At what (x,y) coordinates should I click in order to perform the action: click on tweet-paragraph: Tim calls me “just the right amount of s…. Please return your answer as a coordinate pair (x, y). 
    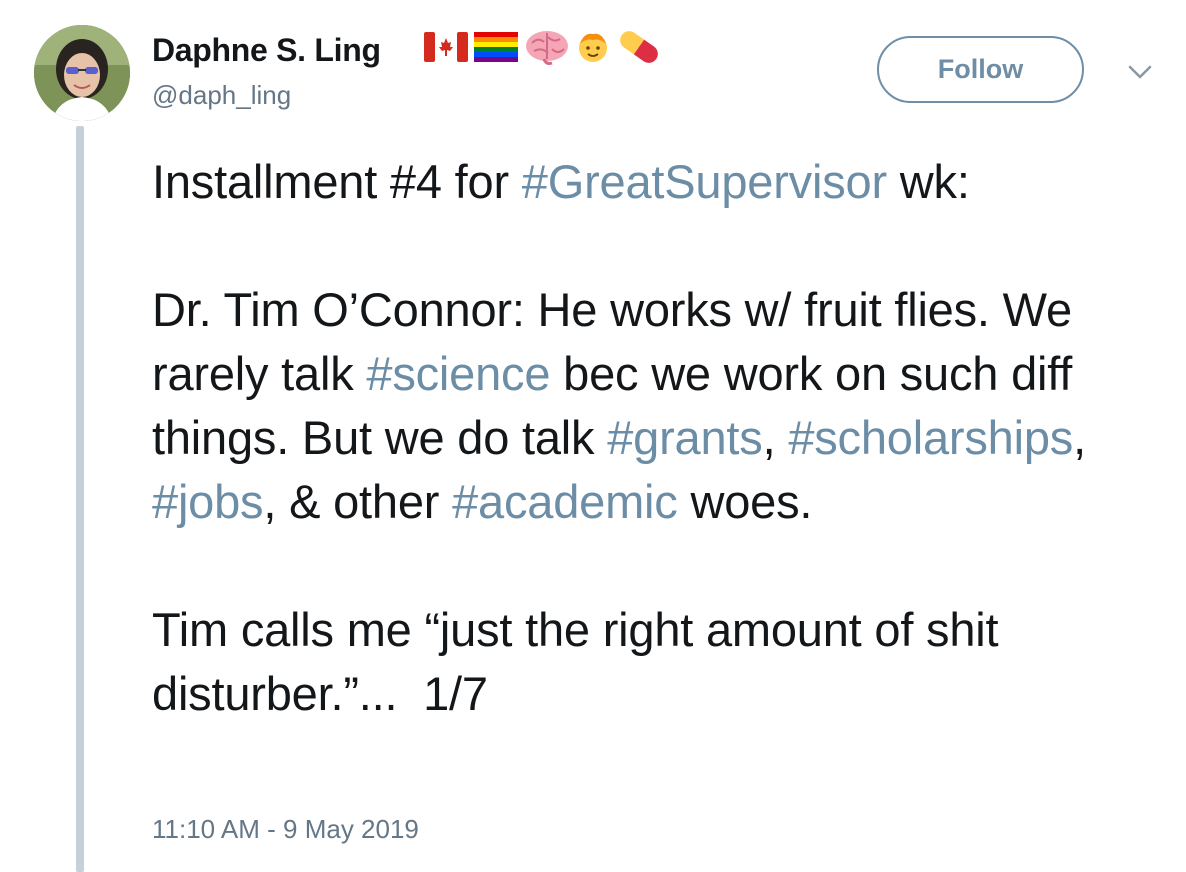
    Looking at the image, I should click on (657, 662).